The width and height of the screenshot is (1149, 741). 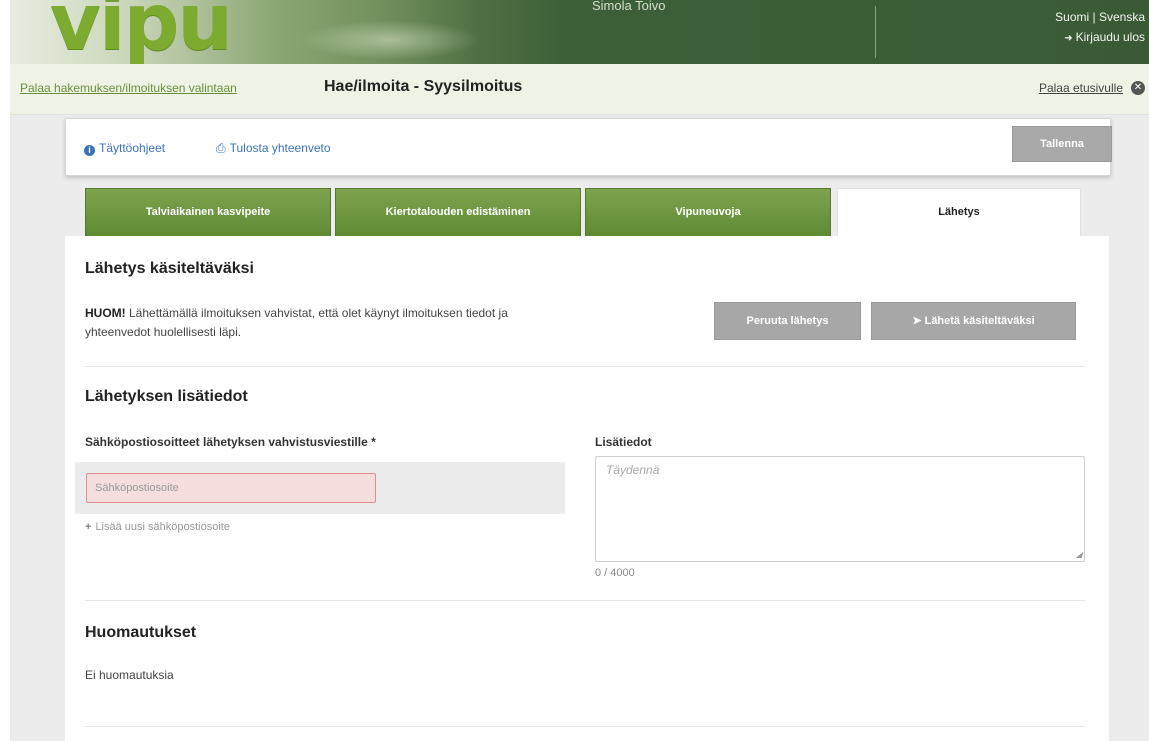 What do you see at coordinates (787, 321) in the screenshot?
I see `cancel-submission-button: Peruuta lähetys` at bounding box center [787, 321].